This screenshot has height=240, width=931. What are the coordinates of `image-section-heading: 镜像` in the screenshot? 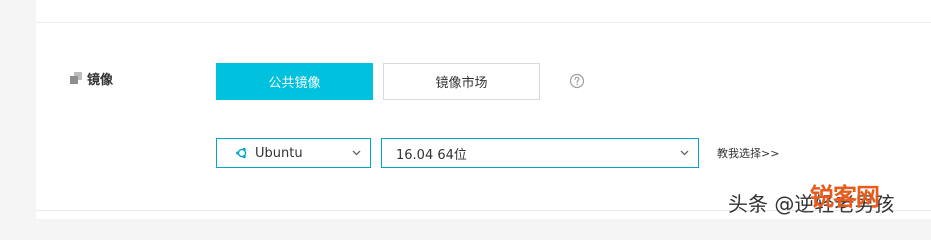 It's located at (92, 78).